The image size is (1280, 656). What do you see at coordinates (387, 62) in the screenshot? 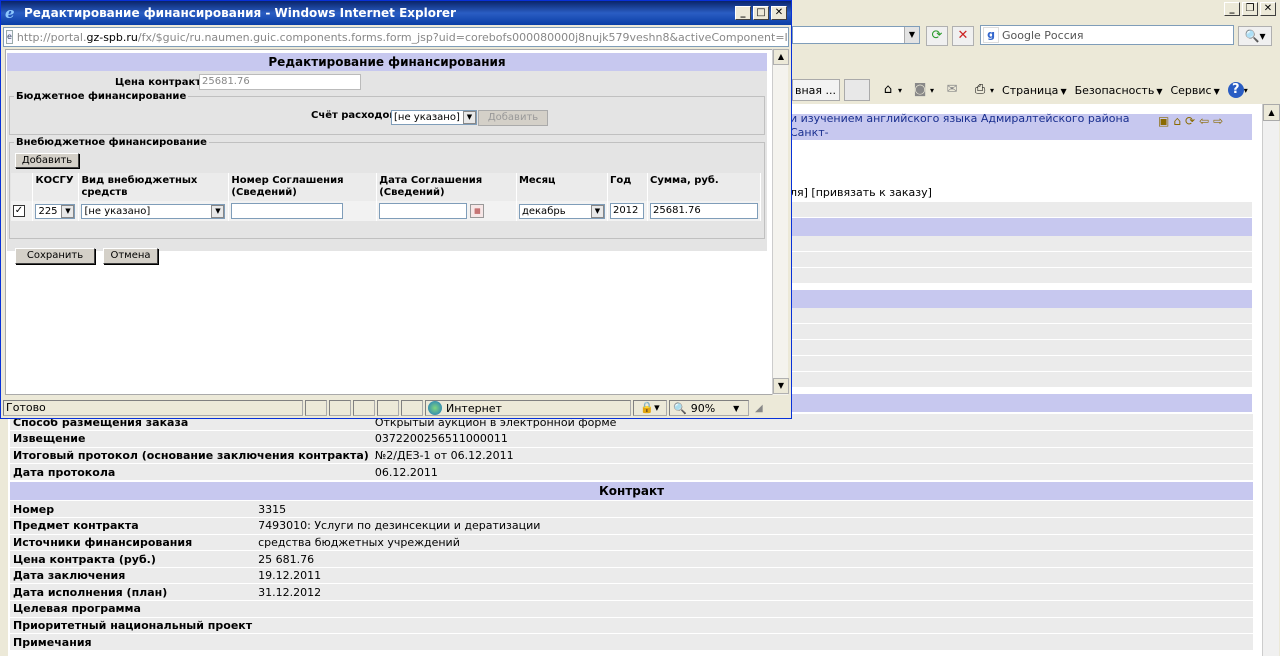
I see `form-title: Редактирование финансирования` at bounding box center [387, 62].